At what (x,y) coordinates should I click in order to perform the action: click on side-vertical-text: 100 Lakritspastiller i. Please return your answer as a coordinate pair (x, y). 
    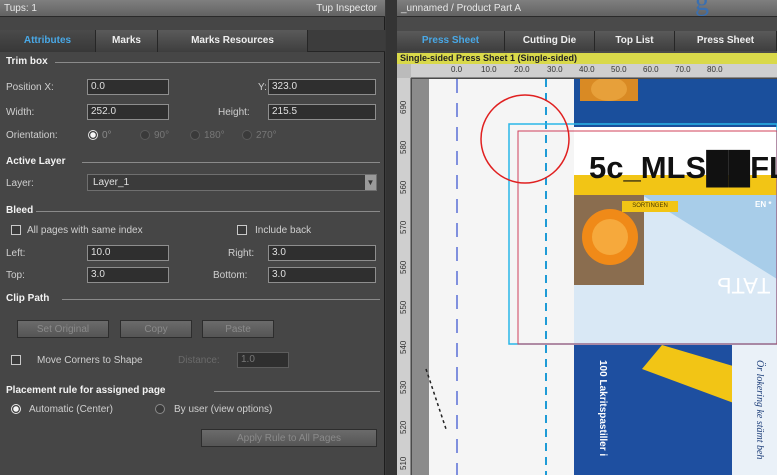
    Looking at the image, I should click on (602, 408).